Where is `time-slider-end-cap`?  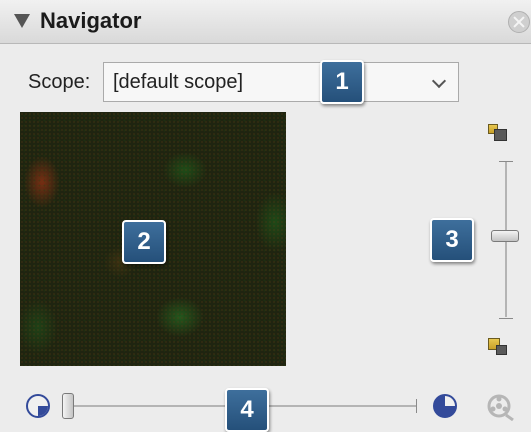
time-slider-end-cap is located at coordinates (416, 406).